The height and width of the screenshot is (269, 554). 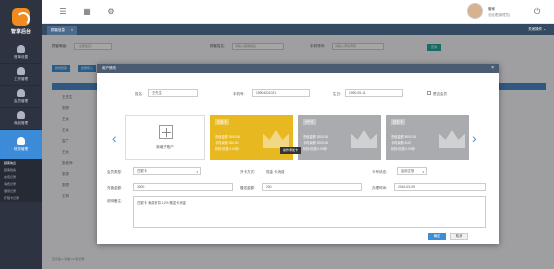 What do you see at coordinates (87, 12) in the screenshot?
I see `grid-icon: ▦` at bounding box center [87, 12].